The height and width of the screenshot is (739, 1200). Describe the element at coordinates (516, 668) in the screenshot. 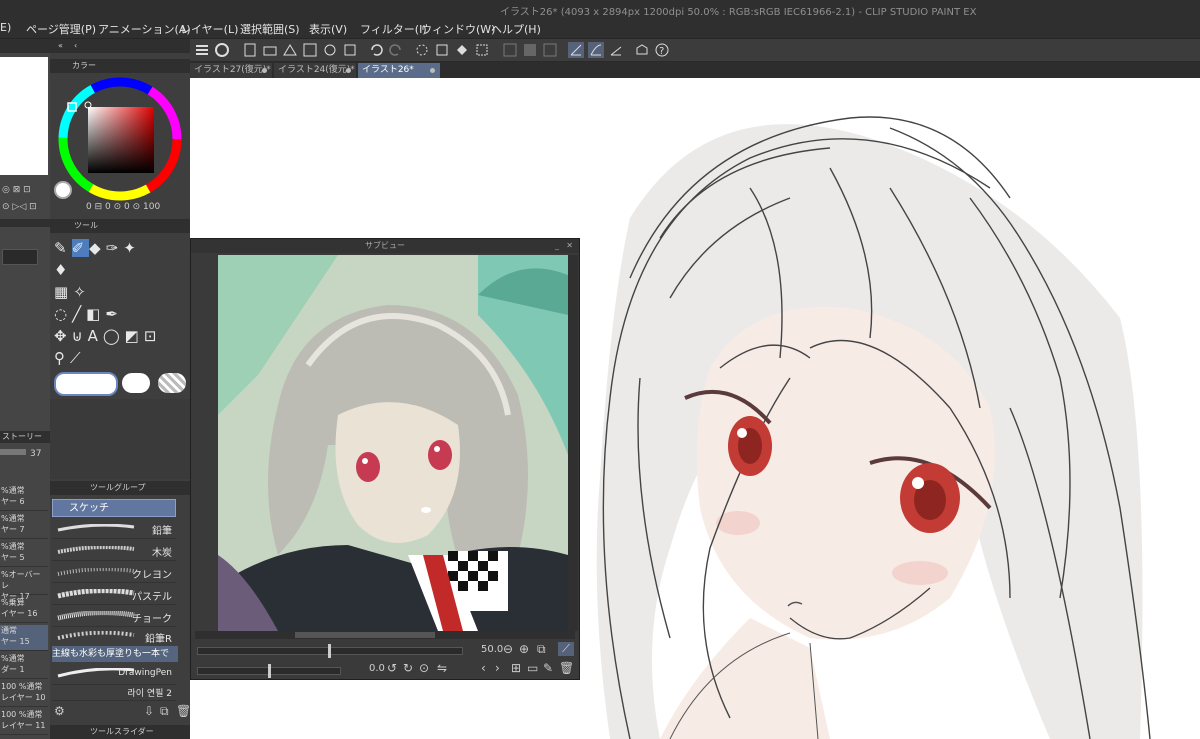

I see `import-icon: ⊞` at that location.